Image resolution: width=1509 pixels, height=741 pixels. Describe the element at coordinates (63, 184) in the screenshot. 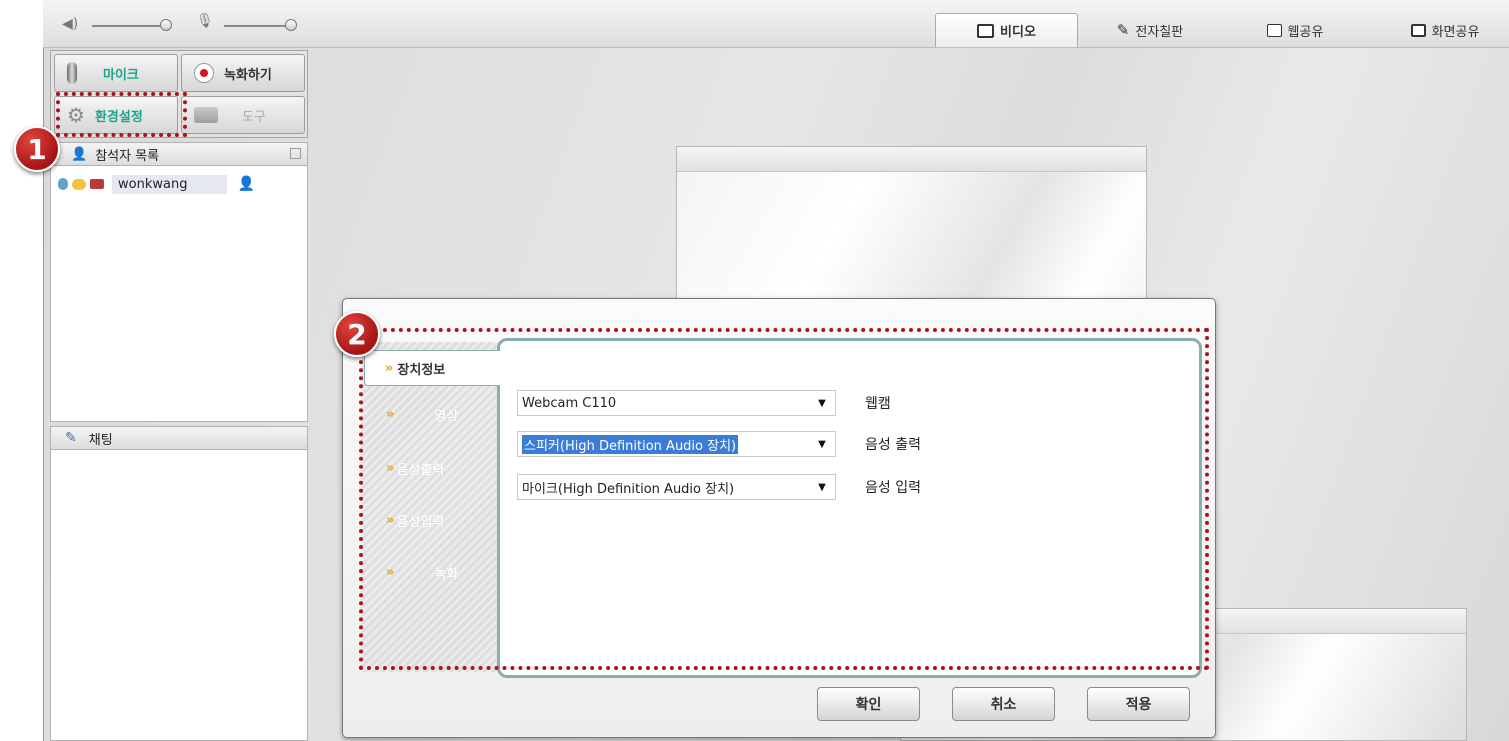

I see `mic-status-icon` at that location.